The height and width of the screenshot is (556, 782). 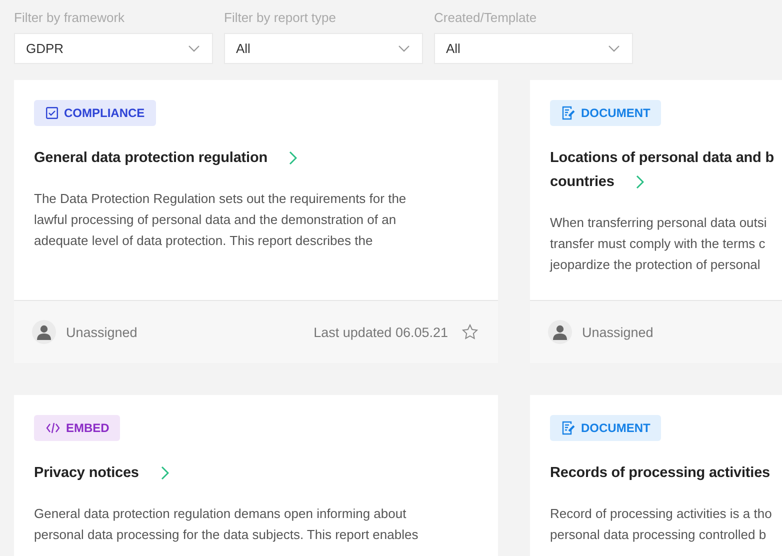 I want to click on type-tag: COMPLIANCE, so click(x=95, y=113).